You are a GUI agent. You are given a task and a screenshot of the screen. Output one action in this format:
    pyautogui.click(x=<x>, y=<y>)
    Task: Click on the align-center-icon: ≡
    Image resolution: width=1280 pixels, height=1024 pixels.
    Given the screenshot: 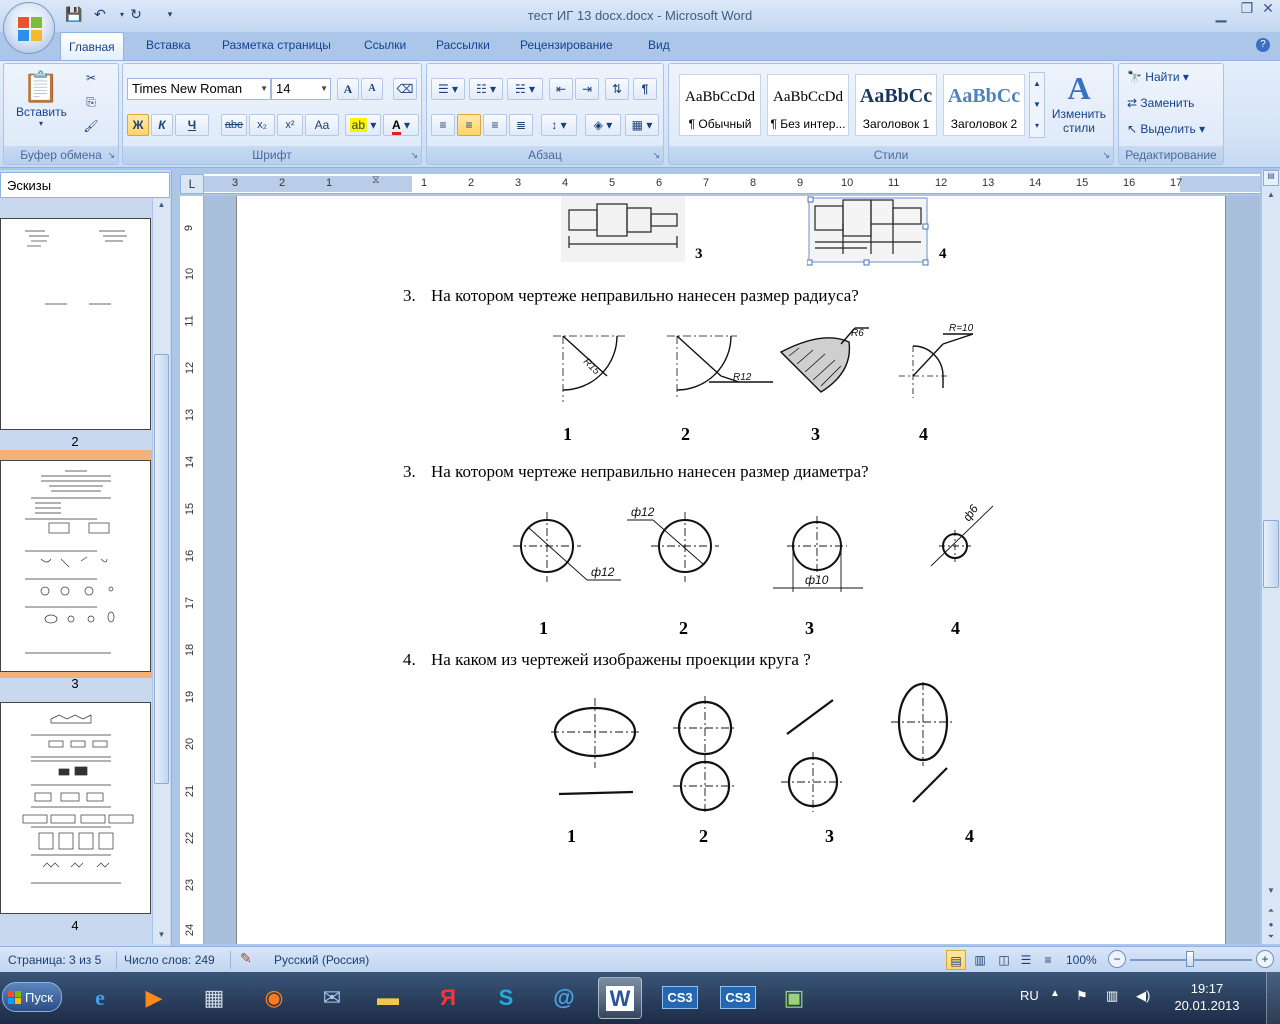 What is the action you would take?
    pyautogui.click(x=469, y=125)
    